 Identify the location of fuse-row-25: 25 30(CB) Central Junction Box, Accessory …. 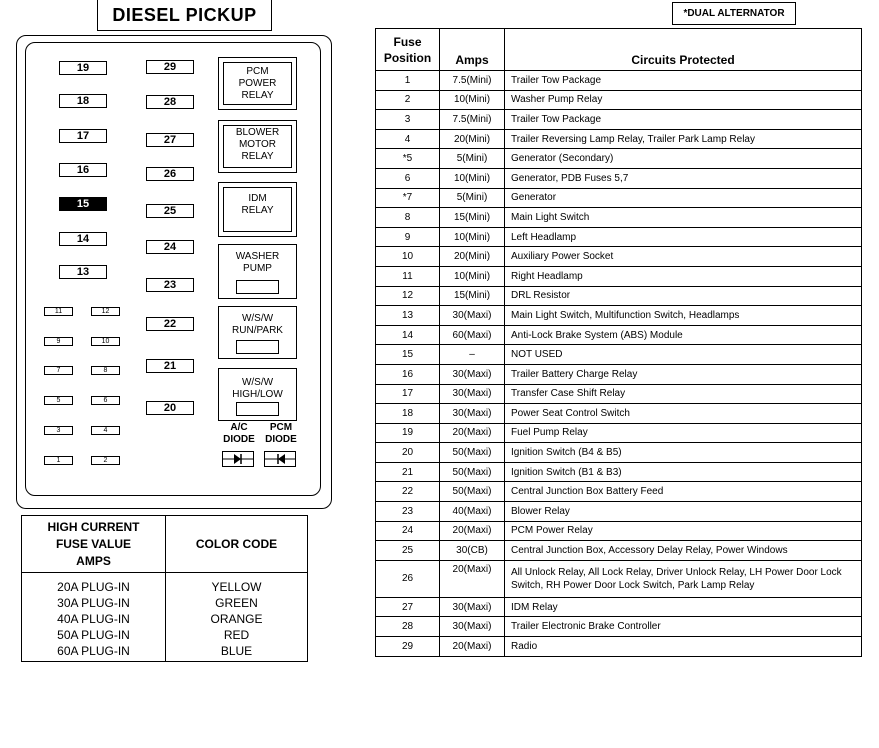
(618, 550).